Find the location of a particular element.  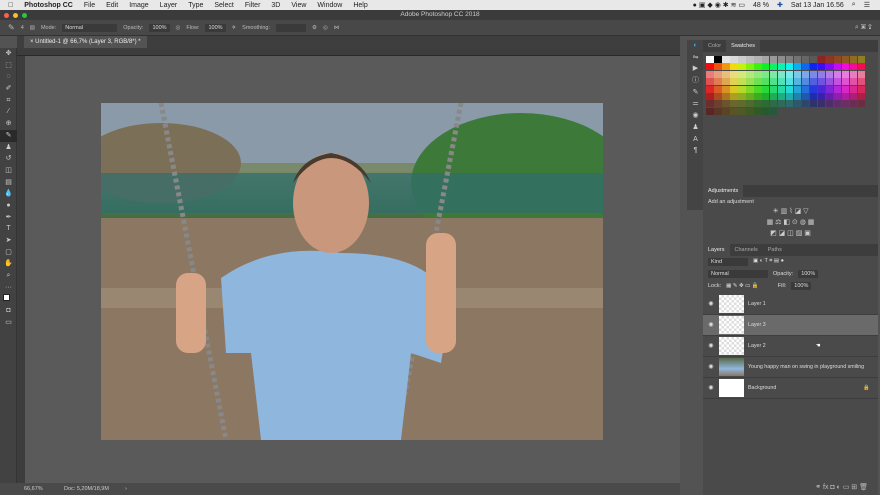

type-tool-icon: T is located at coordinates (8, 229).